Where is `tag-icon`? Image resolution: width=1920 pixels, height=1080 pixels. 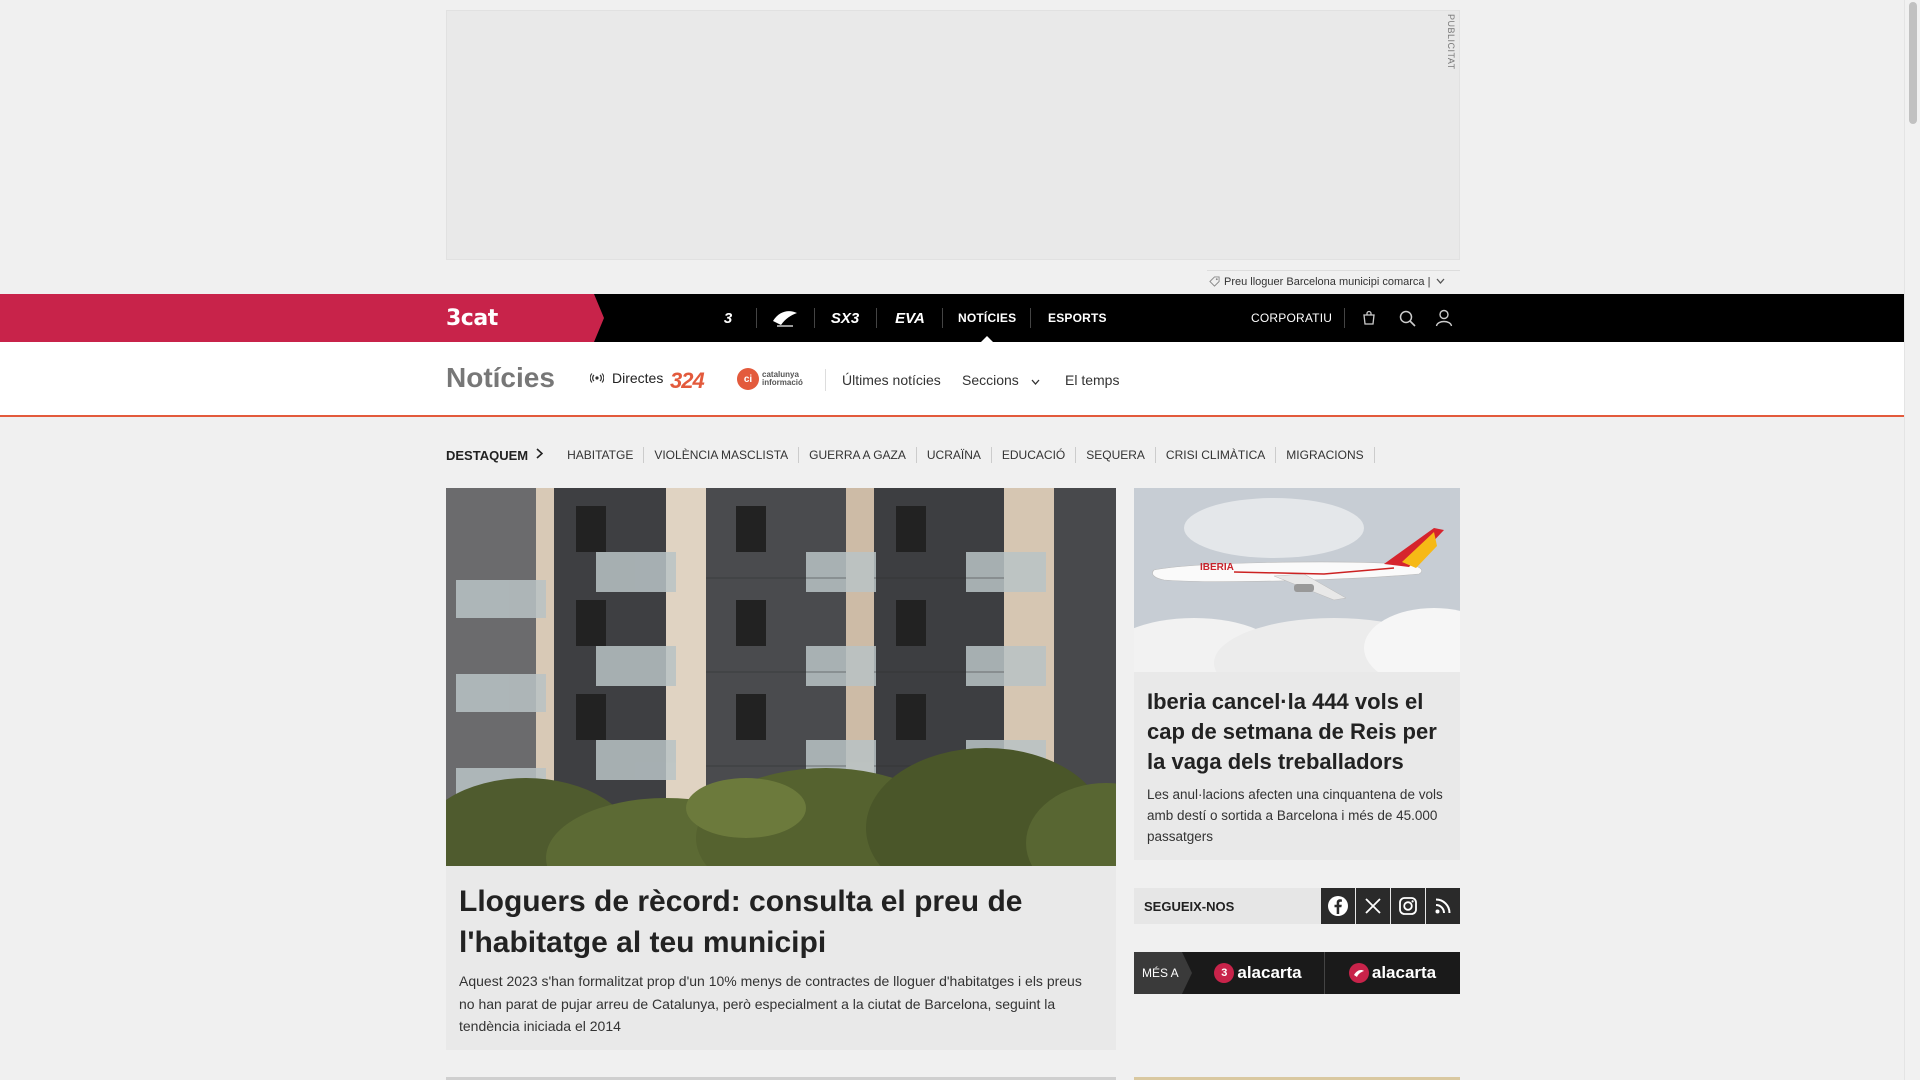
tag-icon is located at coordinates (1214, 282).